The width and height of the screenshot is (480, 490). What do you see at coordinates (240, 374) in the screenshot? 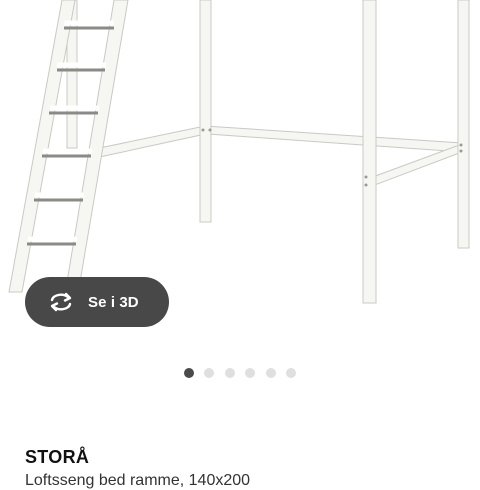
I see `carousel-pagination` at bounding box center [240, 374].